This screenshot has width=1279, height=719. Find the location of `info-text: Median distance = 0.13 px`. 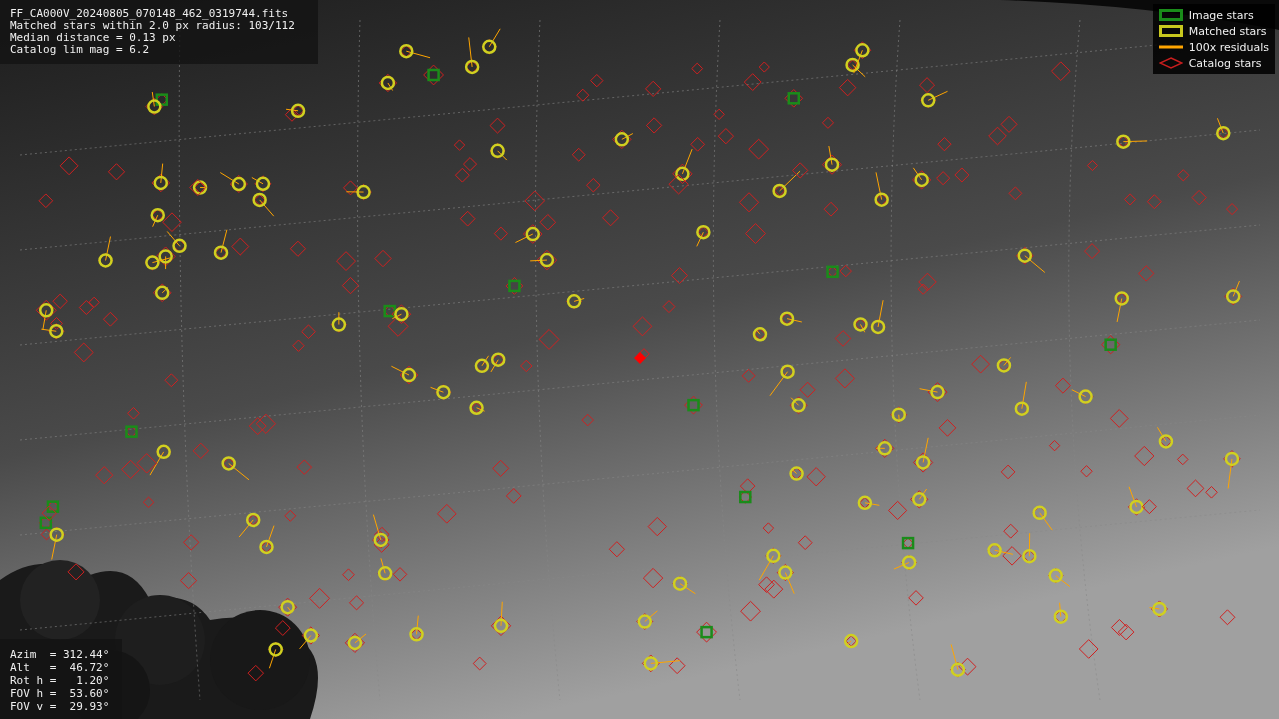

info-text: Median distance = 0.13 px is located at coordinates (93, 38).